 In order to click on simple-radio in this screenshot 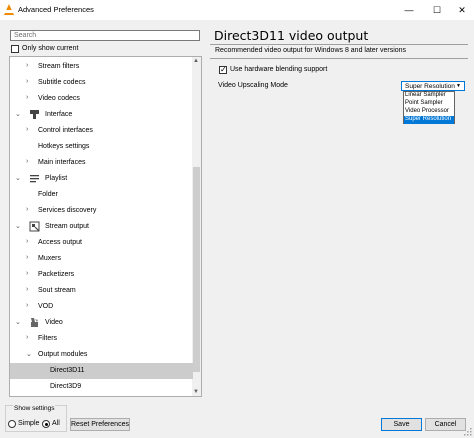, I will do `click(12, 424)`.